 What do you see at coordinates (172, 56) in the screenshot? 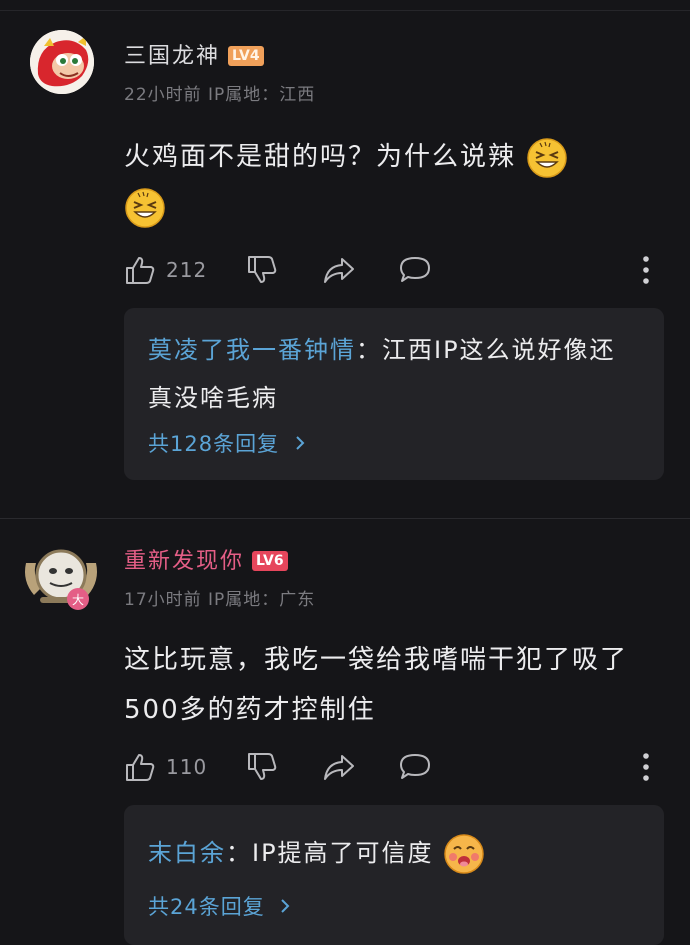
I see `username-text: 三国龙神` at bounding box center [172, 56].